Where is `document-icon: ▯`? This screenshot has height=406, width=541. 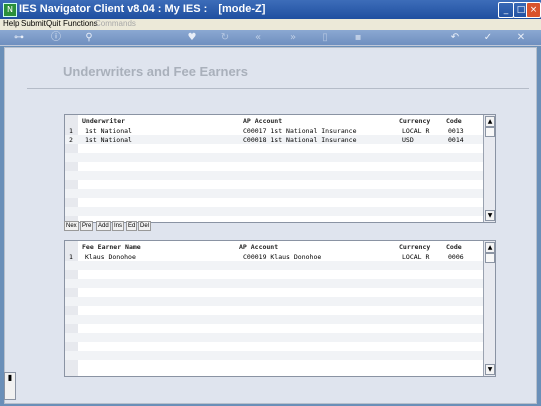
document-icon: ▯ is located at coordinates (325, 37).